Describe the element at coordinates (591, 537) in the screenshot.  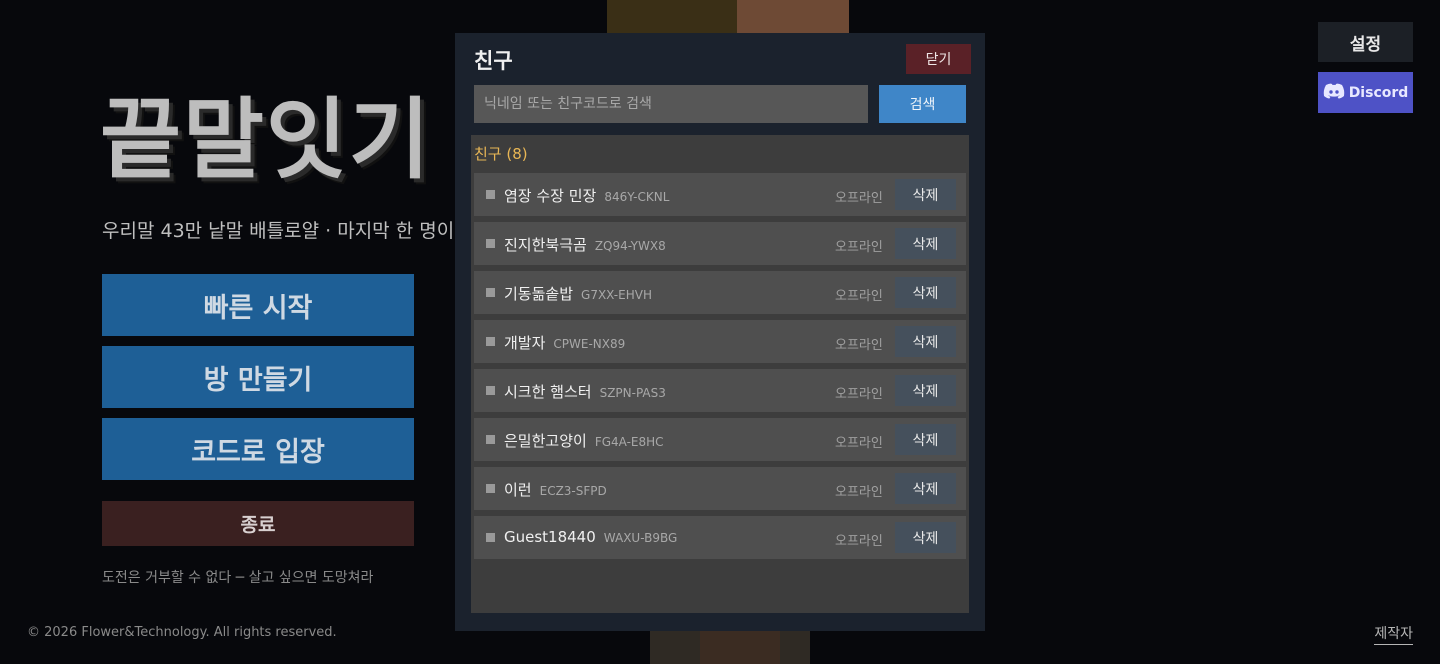
I see `friend-name: Guest18440 WAXU-B9BG` at that location.